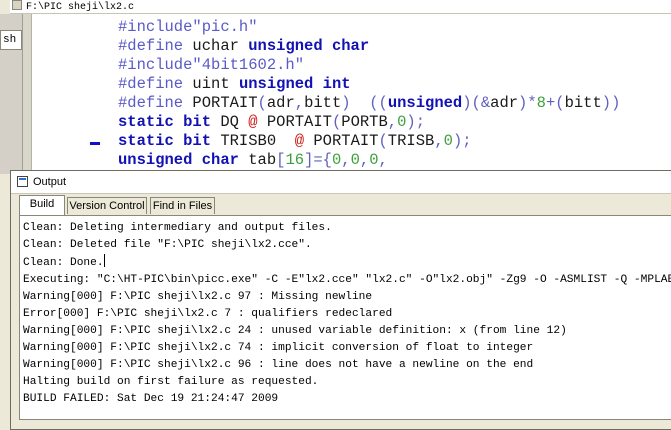 The width and height of the screenshot is (671, 430). What do you see at coordinates (234, 122) in the screenshot?
I see `code-token: DQ` at bounding box center [234, 122].